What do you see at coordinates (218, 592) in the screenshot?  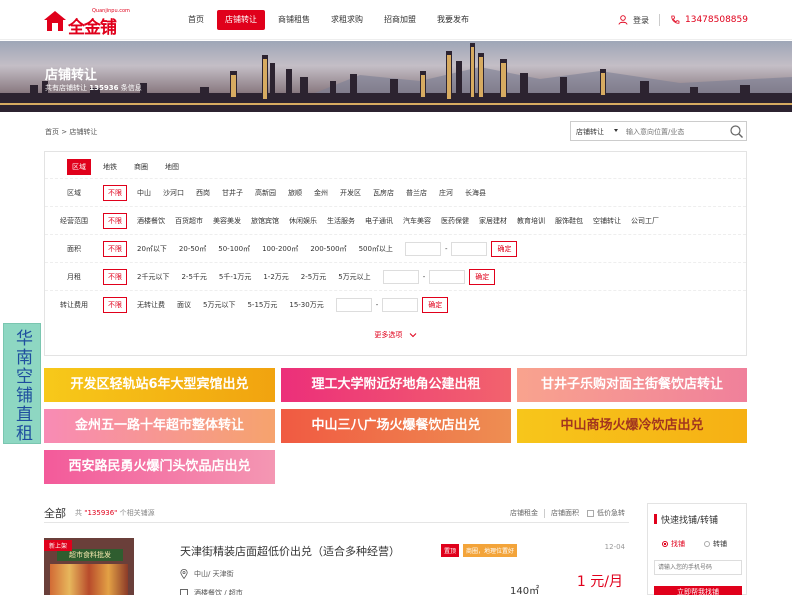 I see `listing-type-text: 酒楼餐饮 / 超市` at bounding box center [218, 592].